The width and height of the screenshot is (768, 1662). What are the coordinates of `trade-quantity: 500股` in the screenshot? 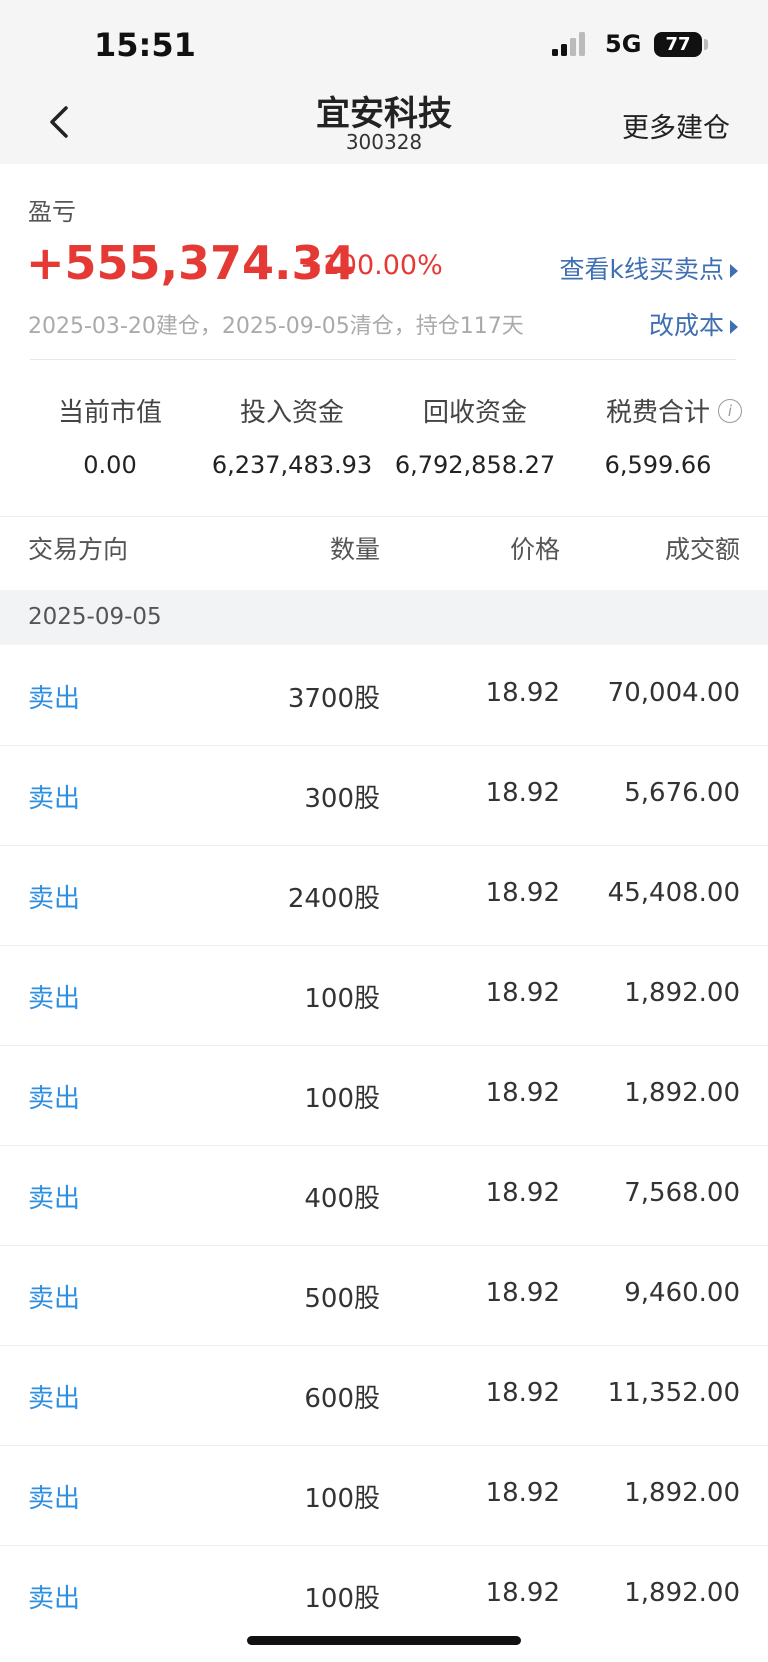 It's located at (342, 1299).